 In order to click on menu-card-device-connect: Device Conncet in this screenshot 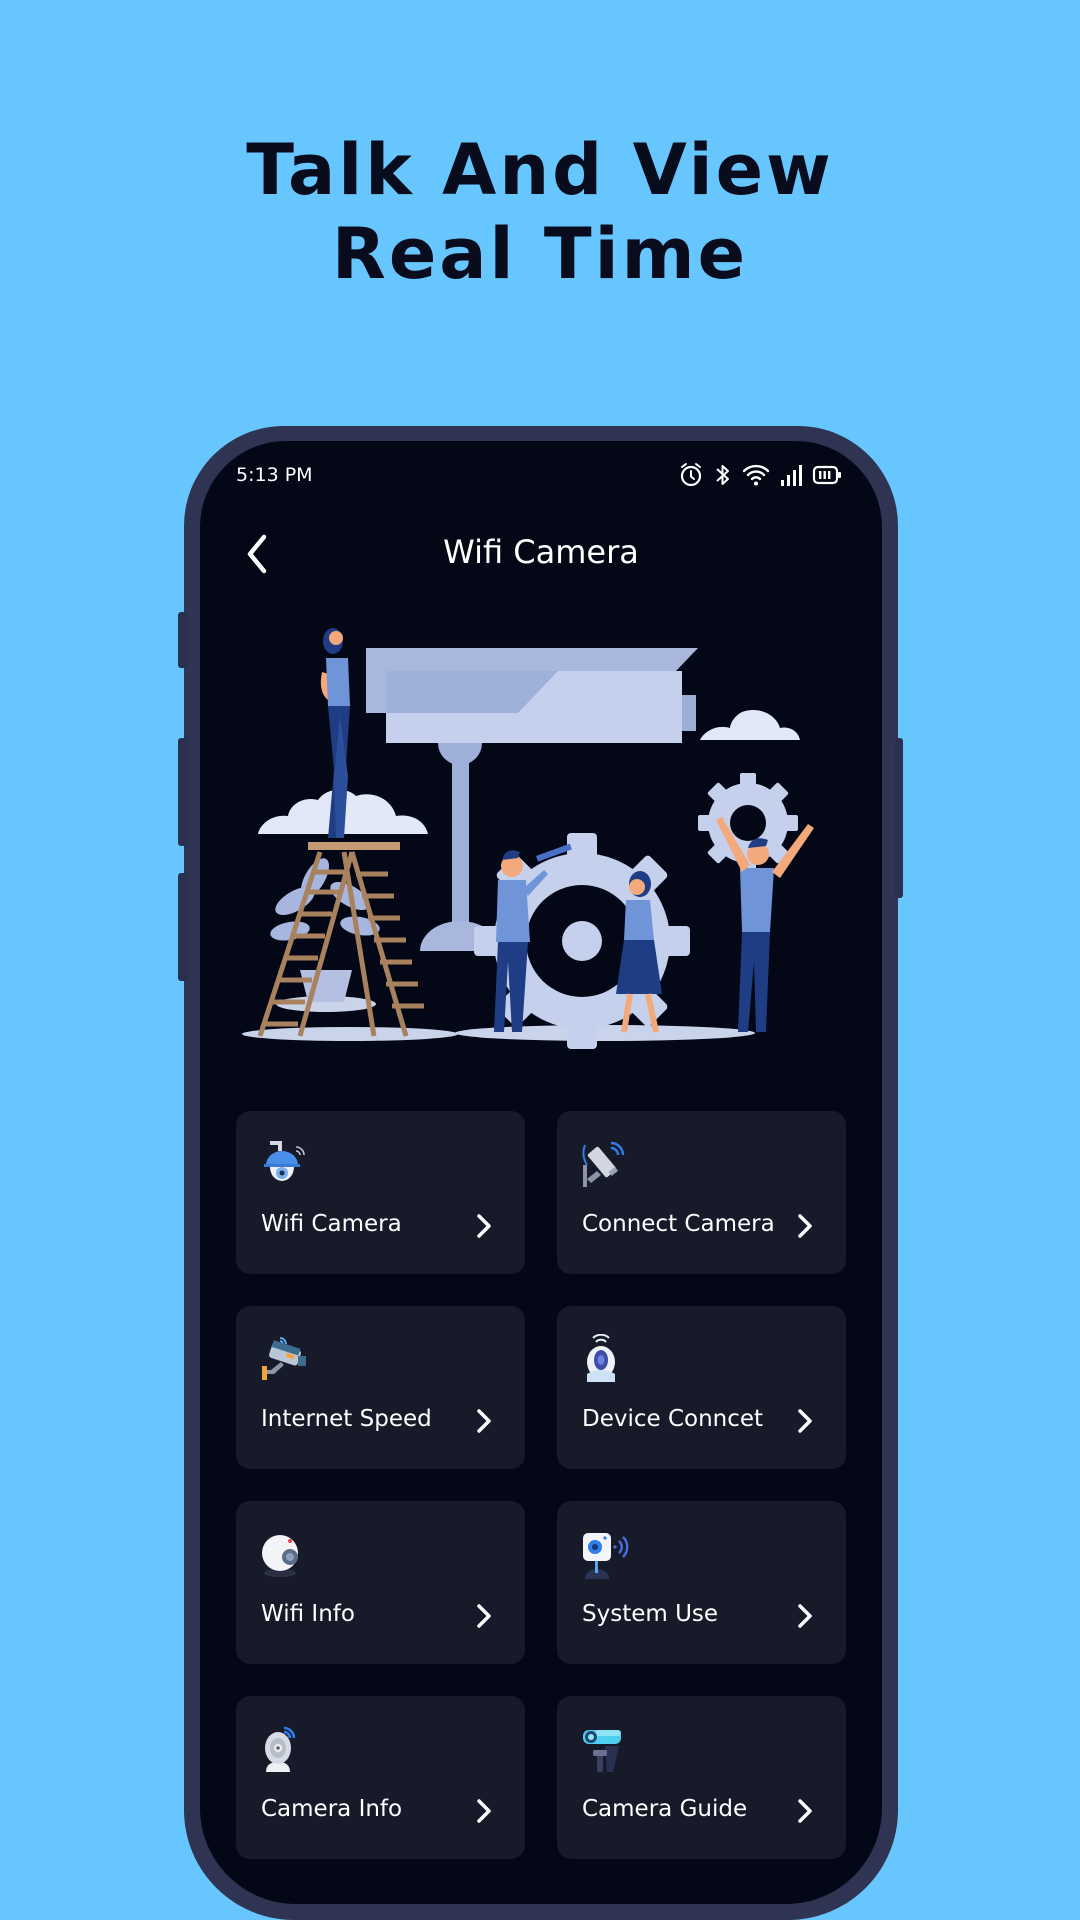, I will do `click(701, 1387)`.